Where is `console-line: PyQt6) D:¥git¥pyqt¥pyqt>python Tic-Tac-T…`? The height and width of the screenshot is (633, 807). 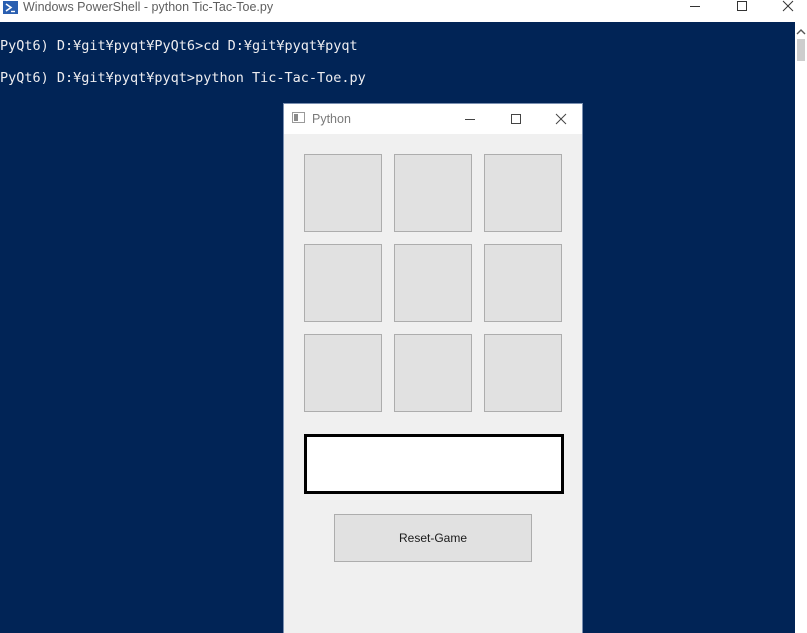
console-line: PyQt6) D:¥git¥pyqt¥pyqt>python Tic-Tac-T… is located at coordinates (183, 78).